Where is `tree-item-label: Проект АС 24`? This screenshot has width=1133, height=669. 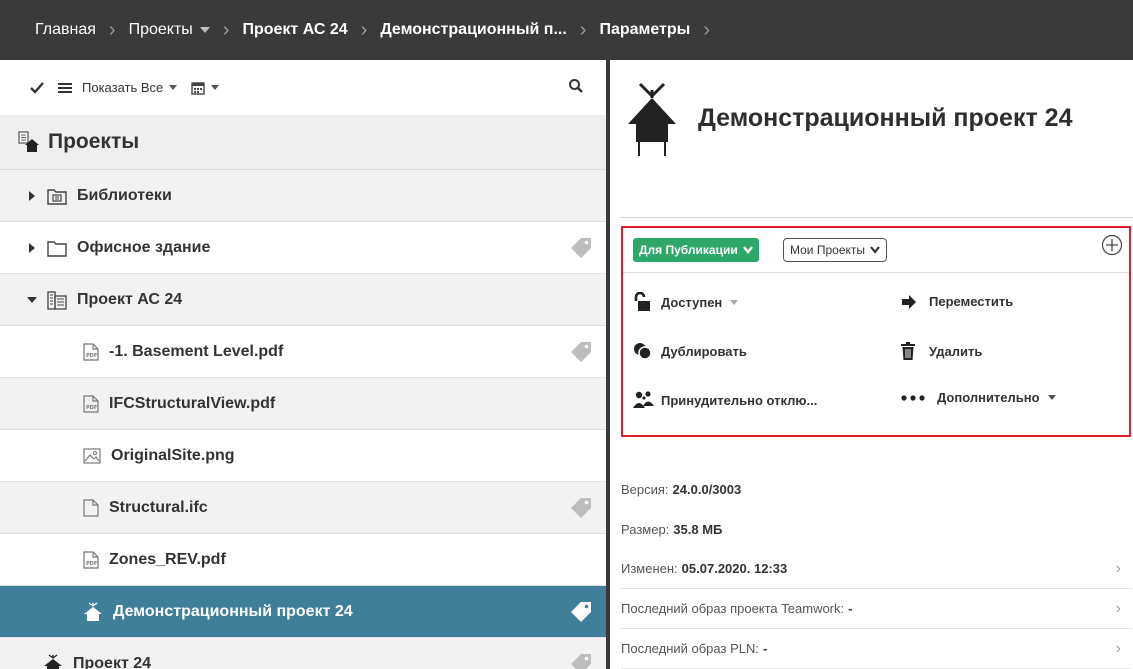 tree-item-label: Проект АС 24 is located at coordinates (130, 299).